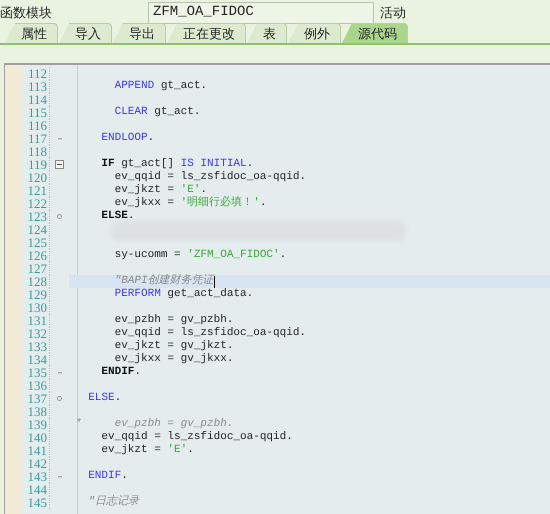 This screenshot has height=514, width=550. I want to click on code-text: ev_jkzt = gv_jkzt., so click(174, 346).